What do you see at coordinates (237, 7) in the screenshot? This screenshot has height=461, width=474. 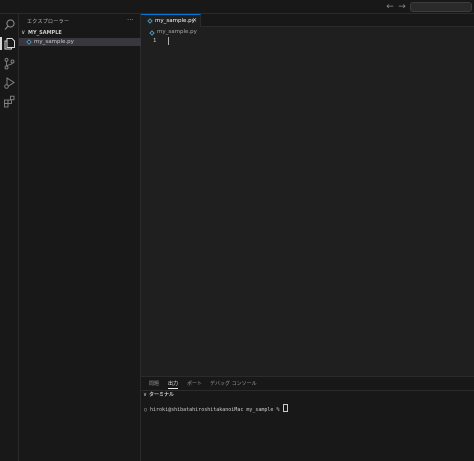 I see `title-bar: ← →` at bounding box center [237, 7].